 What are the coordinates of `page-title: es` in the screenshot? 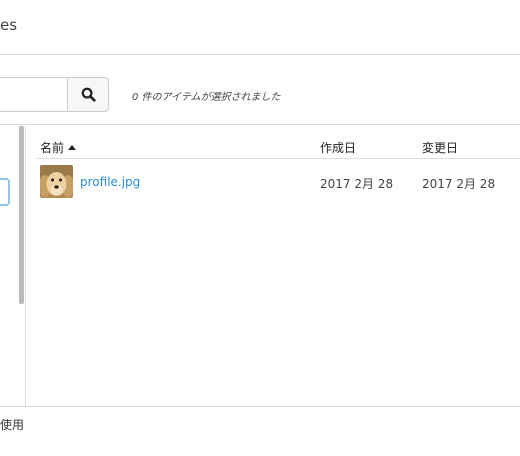 It's located at (9, 25).